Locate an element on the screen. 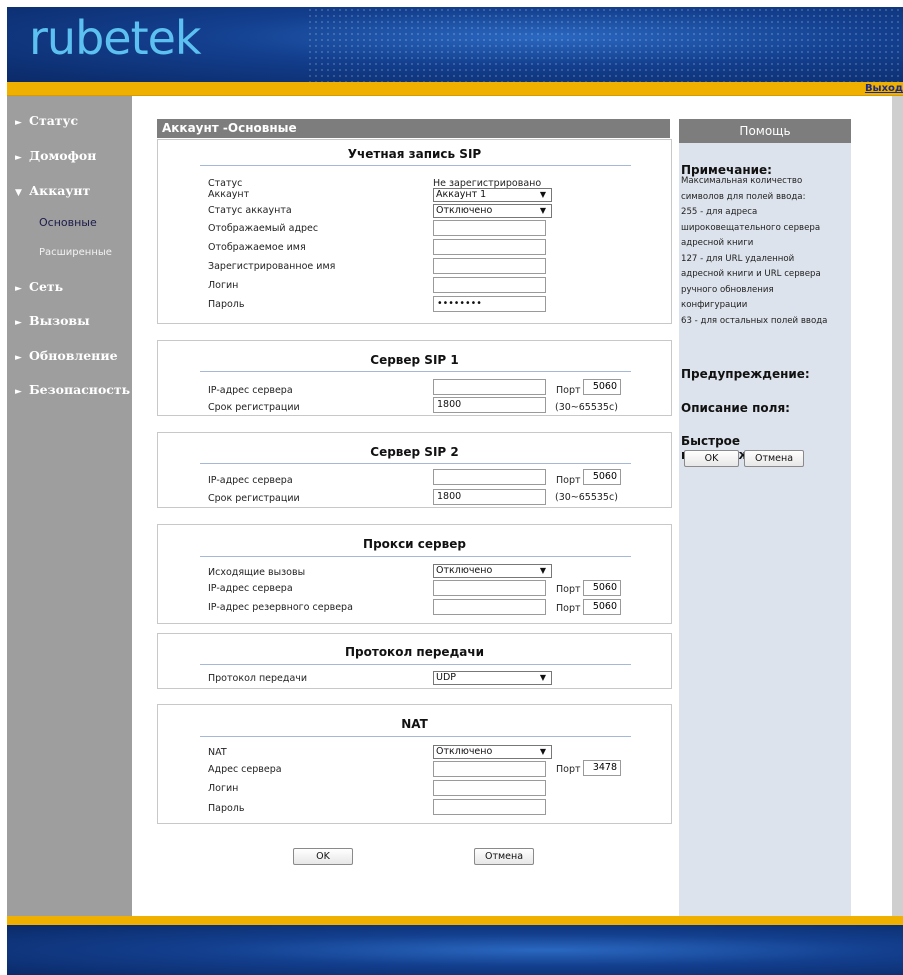  backup-port-label: Порт is located at coordinates (568, 608).